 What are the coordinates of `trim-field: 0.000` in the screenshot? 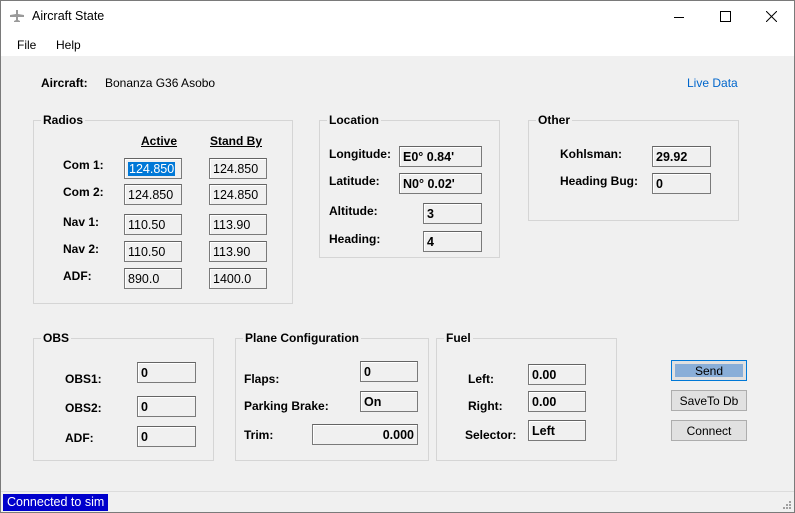 It's located at (365, 434).